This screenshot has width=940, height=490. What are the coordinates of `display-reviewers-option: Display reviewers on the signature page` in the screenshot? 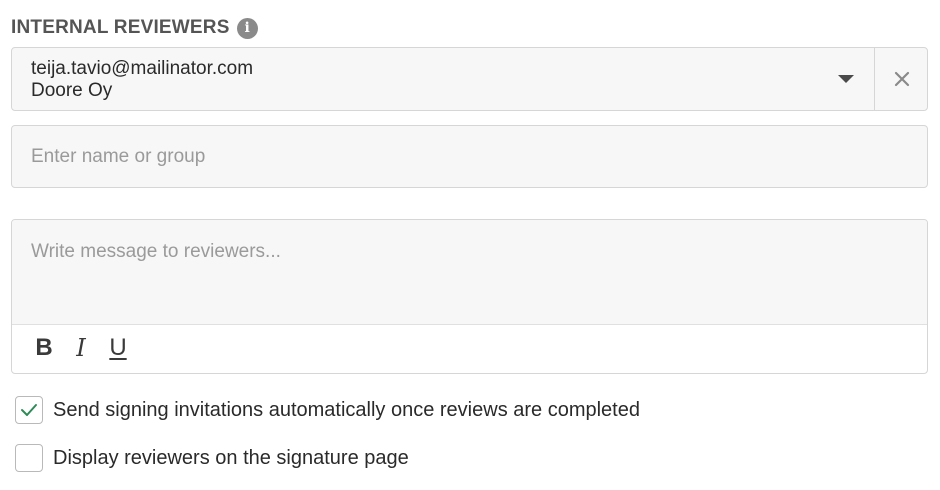 It's located at (212, 458).